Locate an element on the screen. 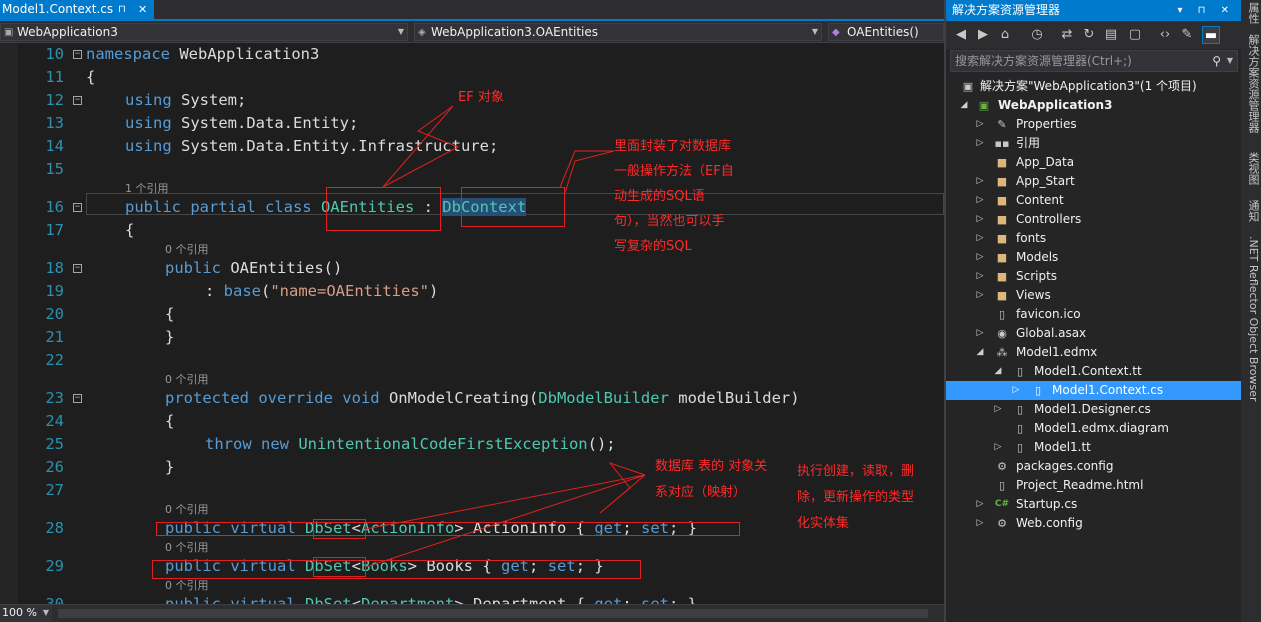 The image size is (1261, 622). annotation-crud-line1: 执行创建，读取，删 is located at coordinates (856, 471).